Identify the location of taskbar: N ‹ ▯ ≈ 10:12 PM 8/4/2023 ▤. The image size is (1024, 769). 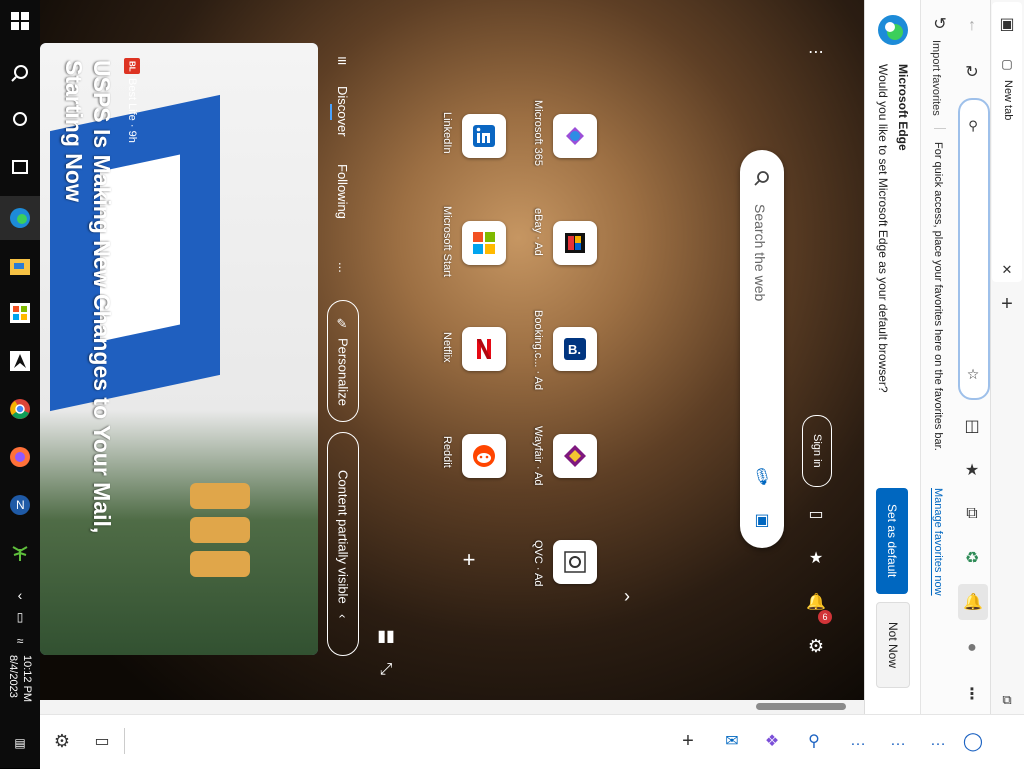
(20, 384).